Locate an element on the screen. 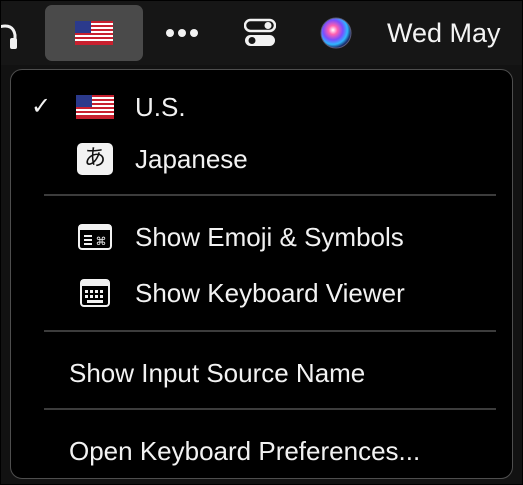 This screenshot has height=485, width=523. menu-bar: Wed May is located at coordinates (261, 33).